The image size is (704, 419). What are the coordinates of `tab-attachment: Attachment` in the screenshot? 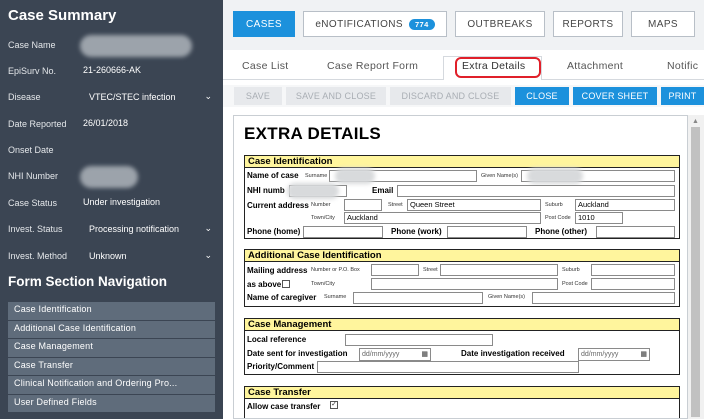 It's located at (595, 66).